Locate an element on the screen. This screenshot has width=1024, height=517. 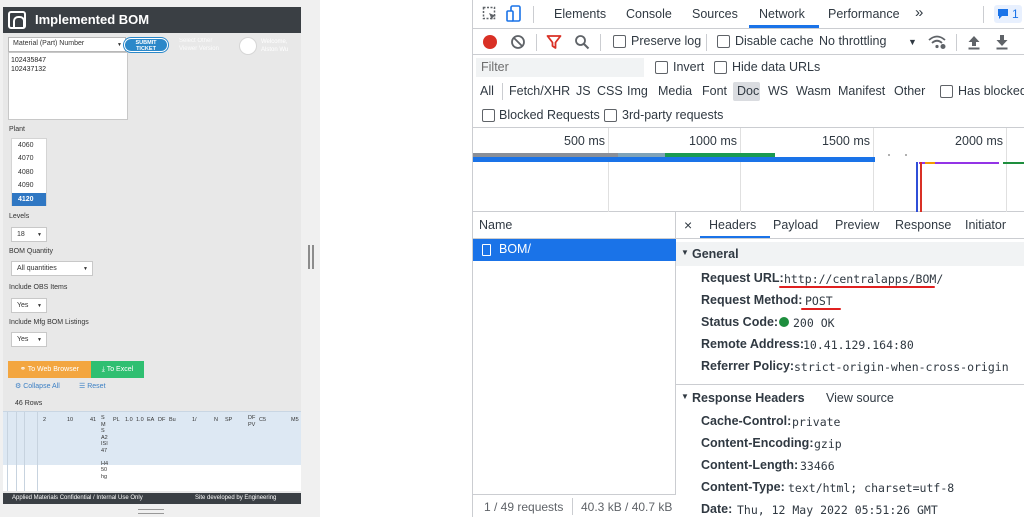
to-excel-button: ⤓ To Excel is located at coordinates (117, 369).